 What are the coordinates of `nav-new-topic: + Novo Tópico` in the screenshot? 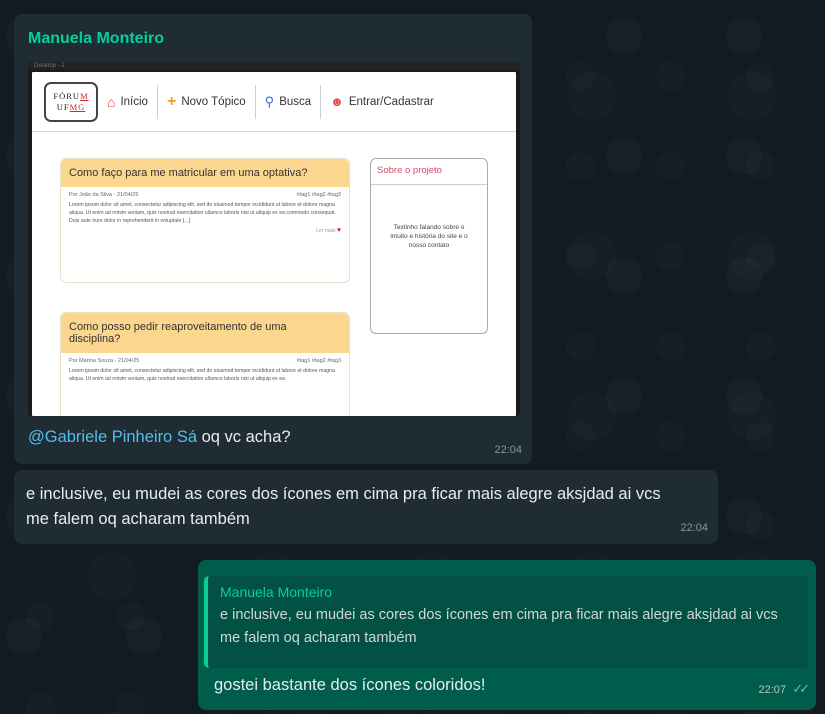 It's located at (206, 101).